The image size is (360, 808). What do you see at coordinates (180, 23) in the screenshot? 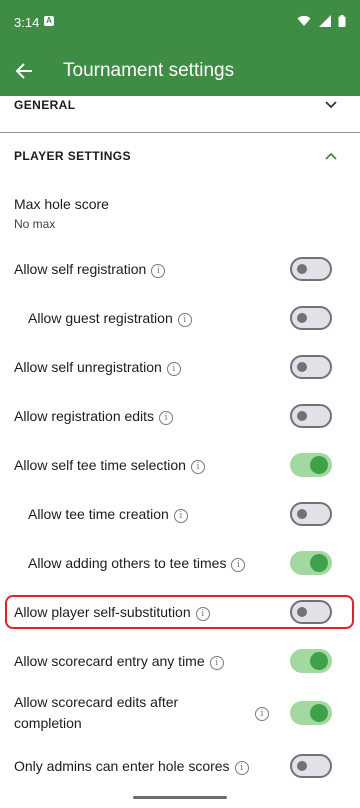
I see `status-bar: 3:14 A` at bounding box center [180, 23].